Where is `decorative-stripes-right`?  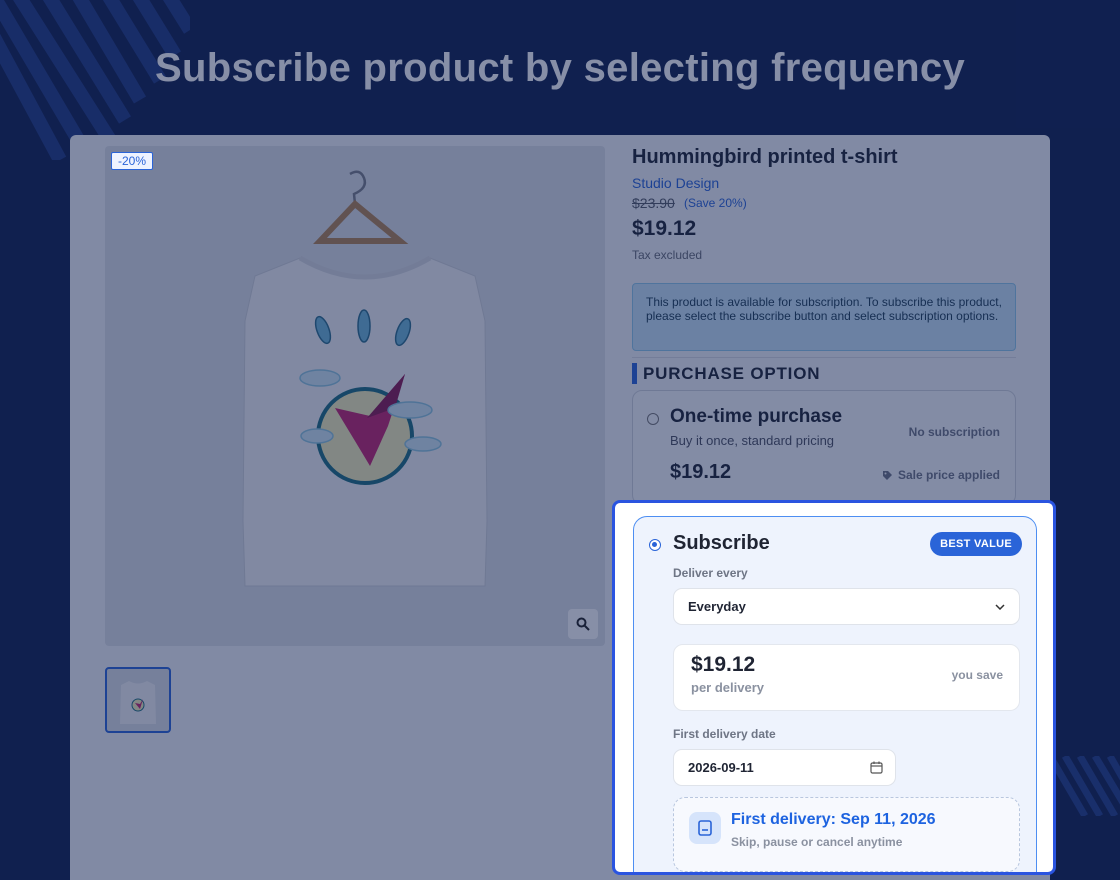
decorative-stripes-right is located at coordinates (1085, 786).